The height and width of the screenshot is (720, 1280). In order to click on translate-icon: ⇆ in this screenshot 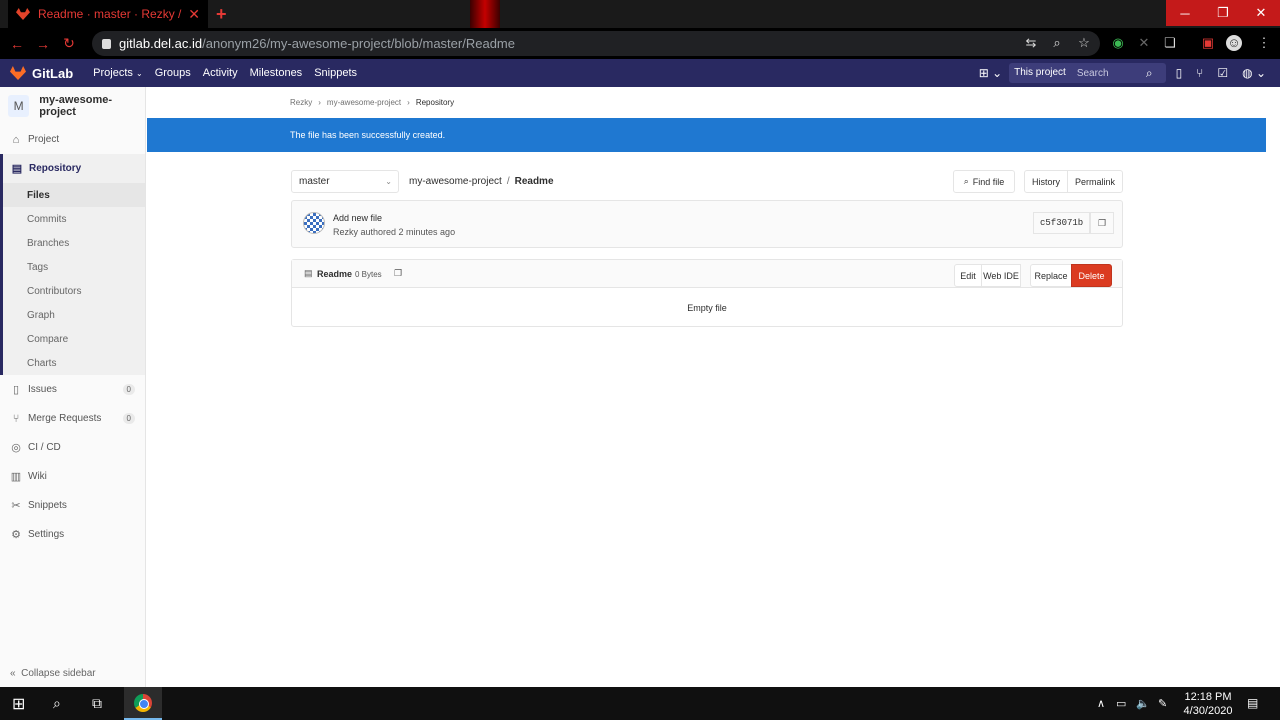, I will do `click(1031, 43)`.